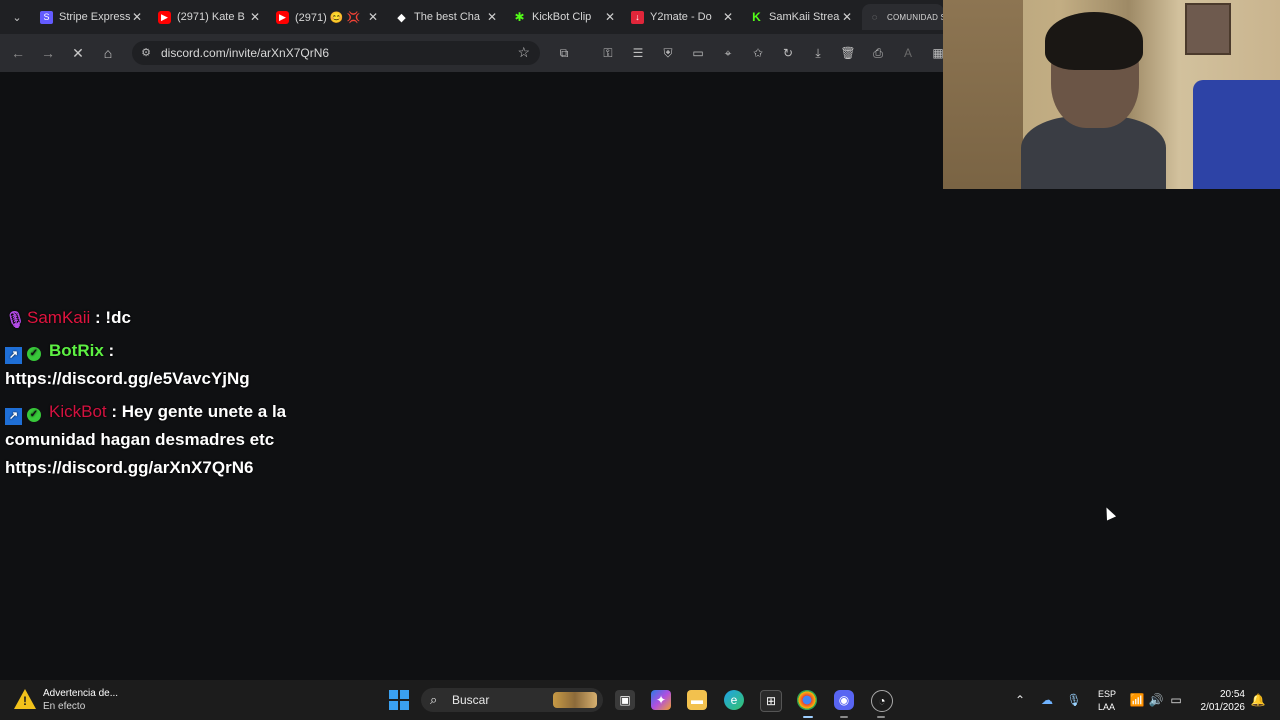  What do you see at coordinates (1107, 694) in the screenshot?
I see `language-indicator: ESP` at bounding box center [1107, 694].